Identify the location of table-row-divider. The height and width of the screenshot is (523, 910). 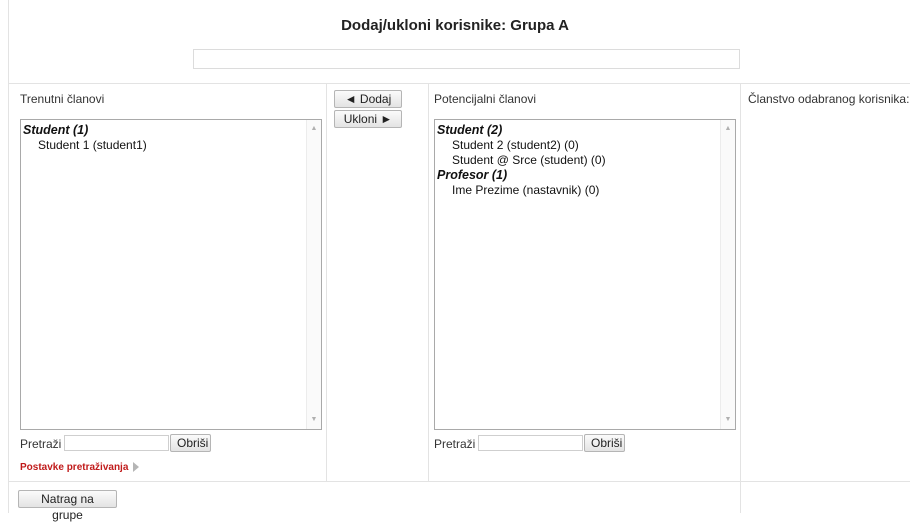
(459, 481).